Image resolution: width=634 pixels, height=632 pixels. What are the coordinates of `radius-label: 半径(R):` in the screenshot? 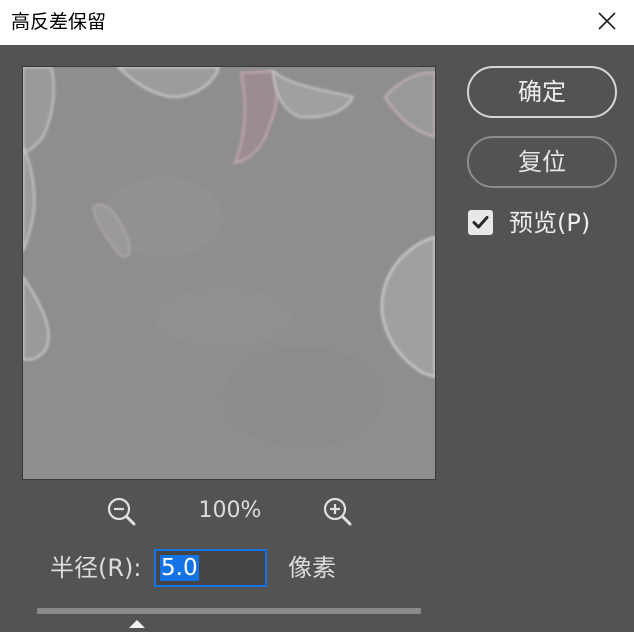 It's located at (96, 568).